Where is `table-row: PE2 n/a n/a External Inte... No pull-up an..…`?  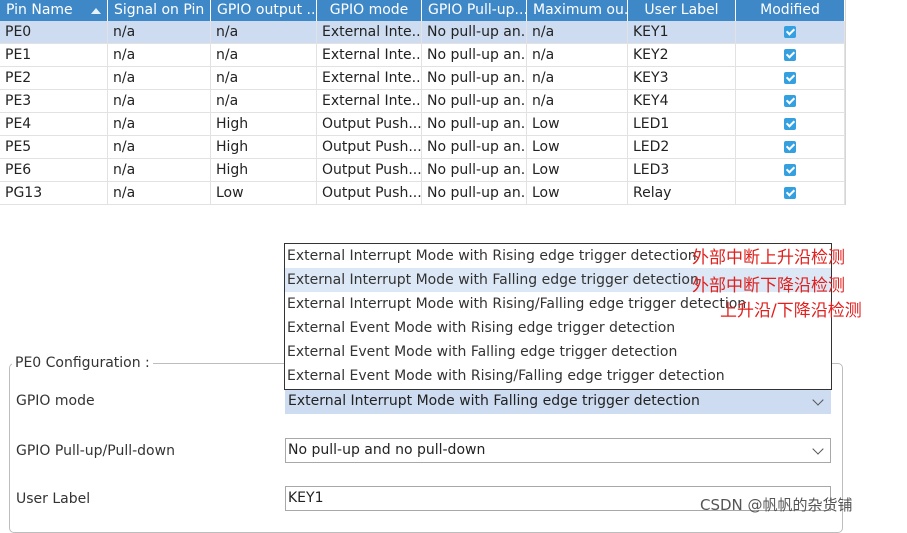 table-row: PE2 n/a n/a External Inte... No pull-up an..… is located at coordinates (422, 78).